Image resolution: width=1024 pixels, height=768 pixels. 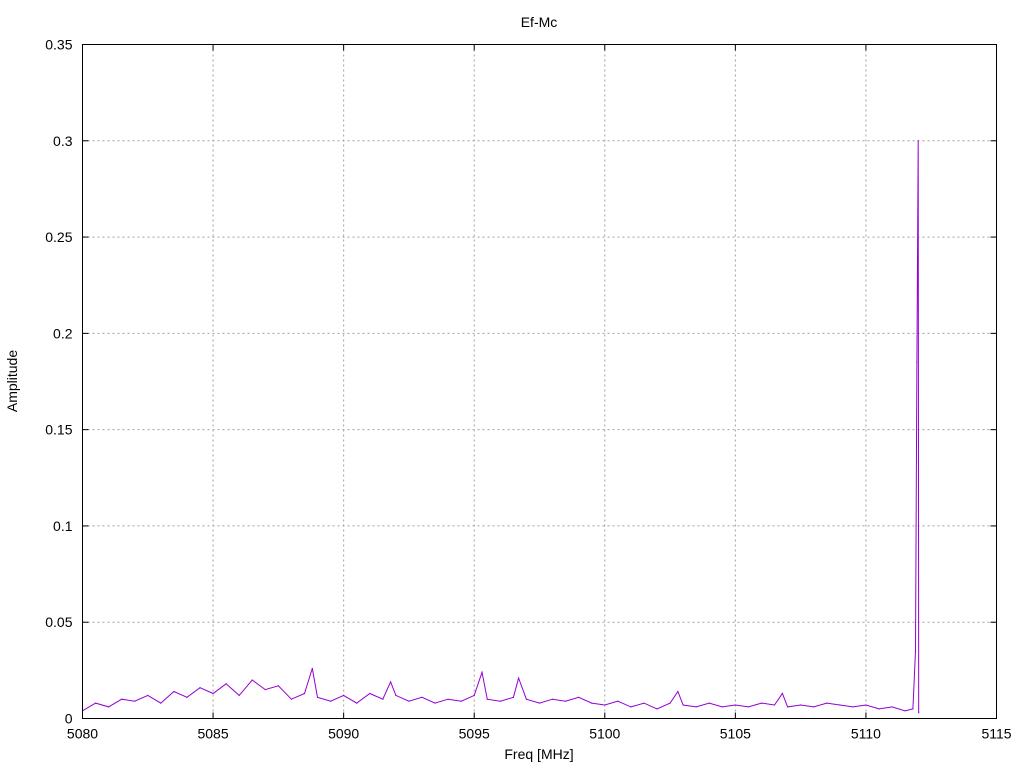 I want to click on y-tick-label: 0, so click(x=69, y=719).